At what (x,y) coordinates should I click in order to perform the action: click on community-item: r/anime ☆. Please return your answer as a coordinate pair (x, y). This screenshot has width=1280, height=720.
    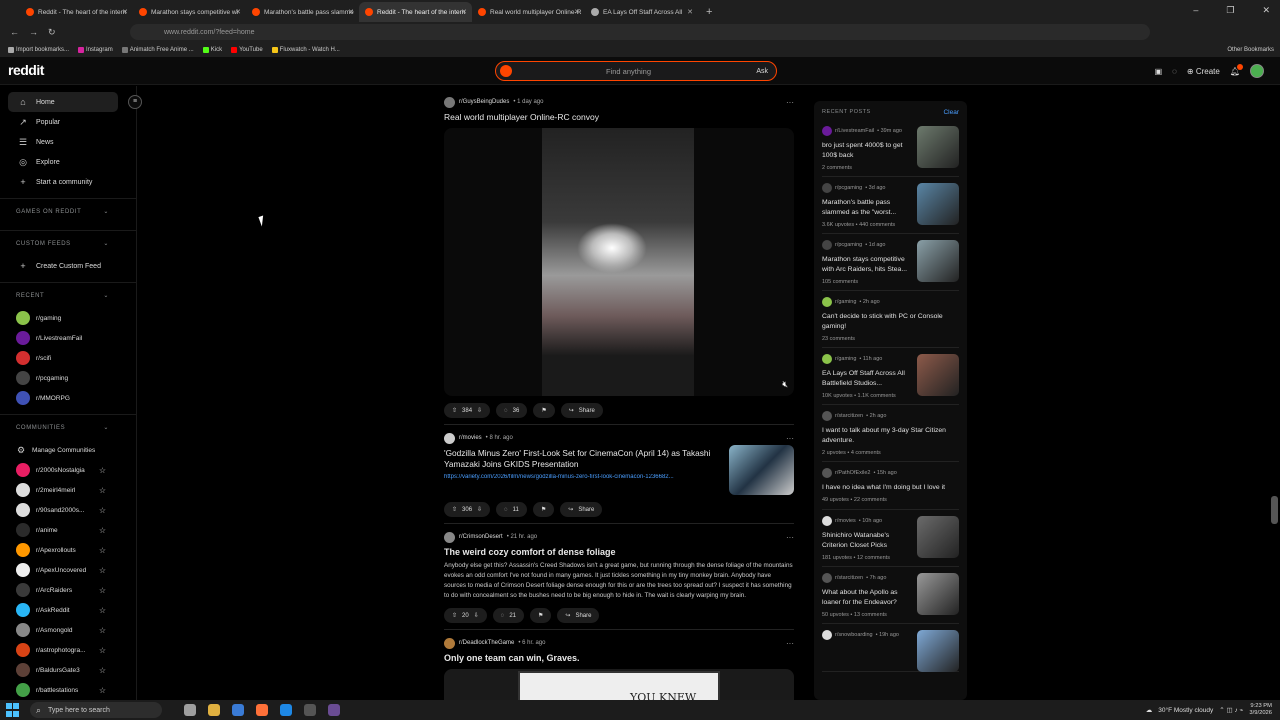
    Looking at the image, I should click on (68, 530).